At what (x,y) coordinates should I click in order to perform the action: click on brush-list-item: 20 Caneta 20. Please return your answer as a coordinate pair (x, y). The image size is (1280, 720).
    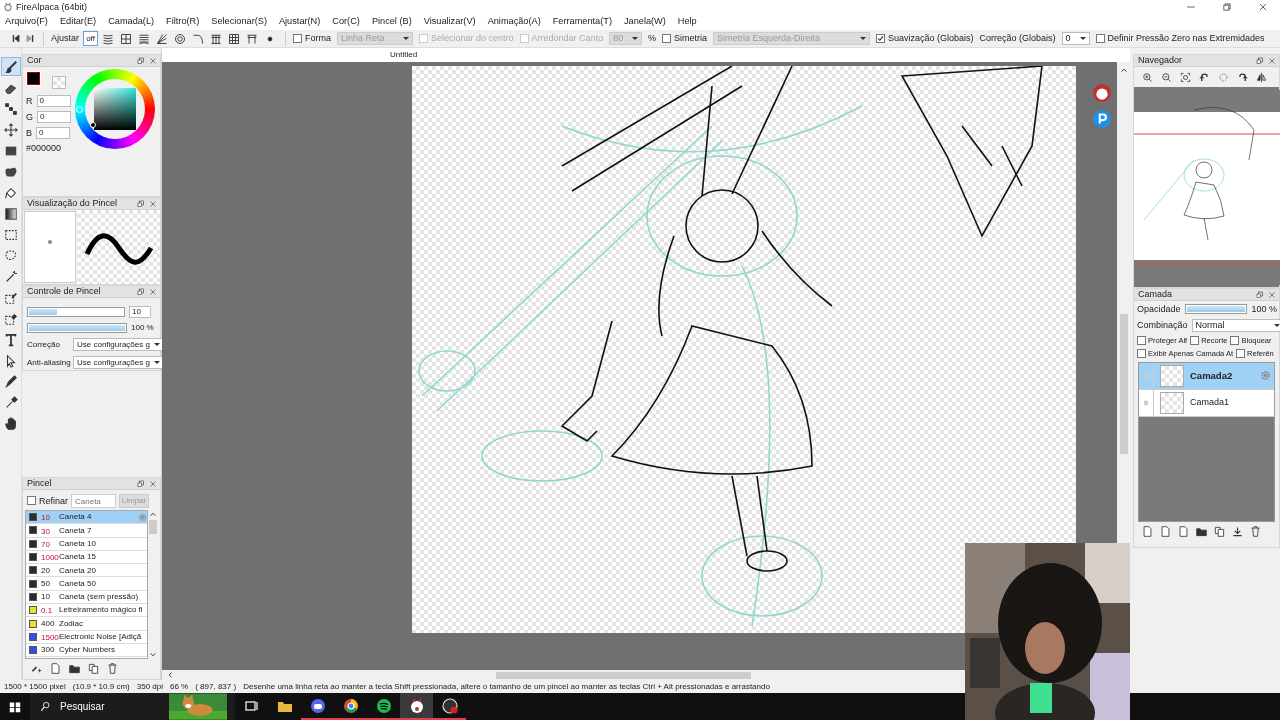
    Looking at the image, I should click on (86, 571).